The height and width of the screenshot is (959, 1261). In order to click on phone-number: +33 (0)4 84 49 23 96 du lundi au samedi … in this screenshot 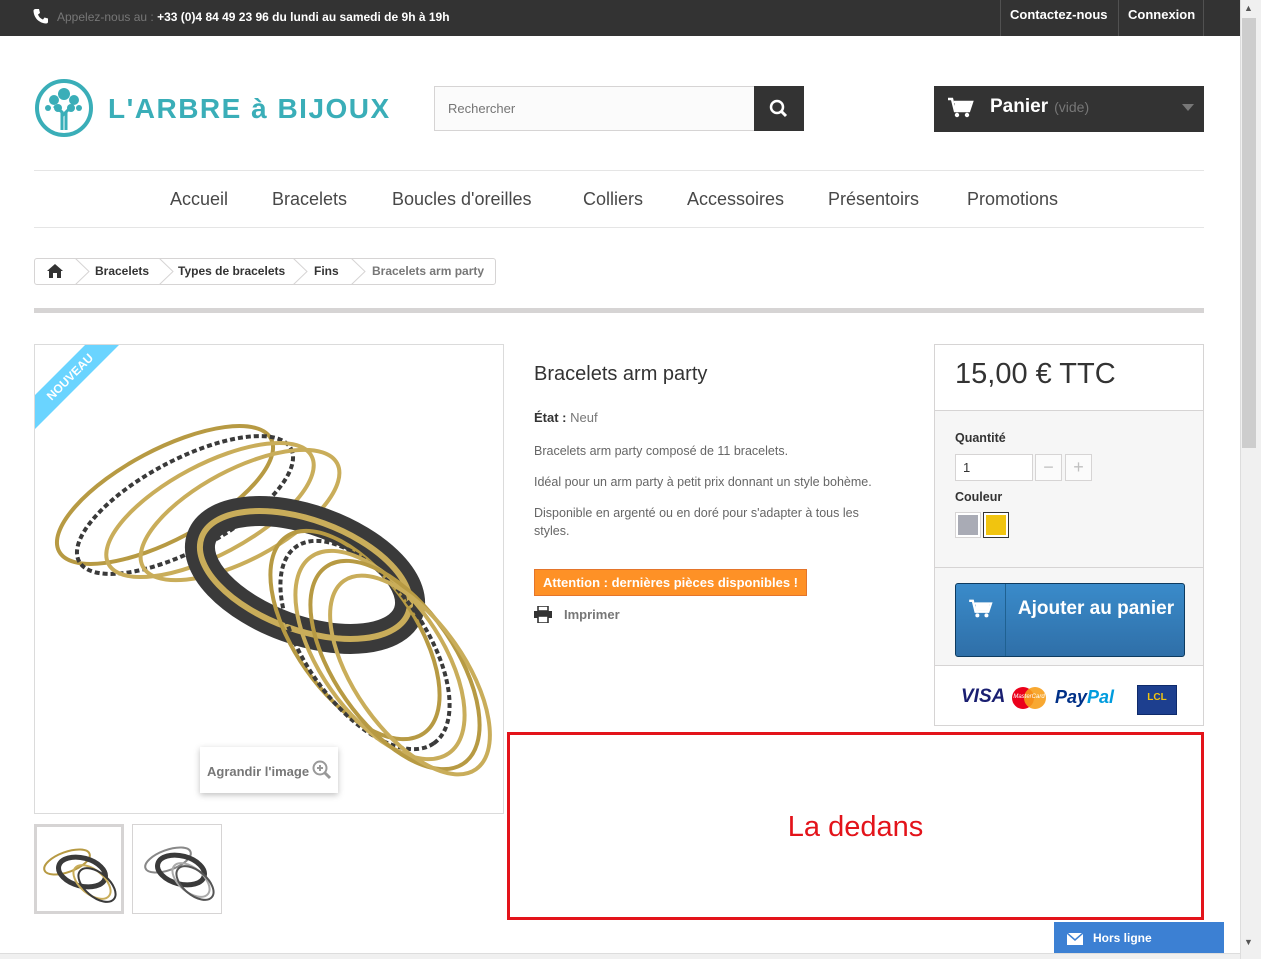, I will do `click(303, 17)`.